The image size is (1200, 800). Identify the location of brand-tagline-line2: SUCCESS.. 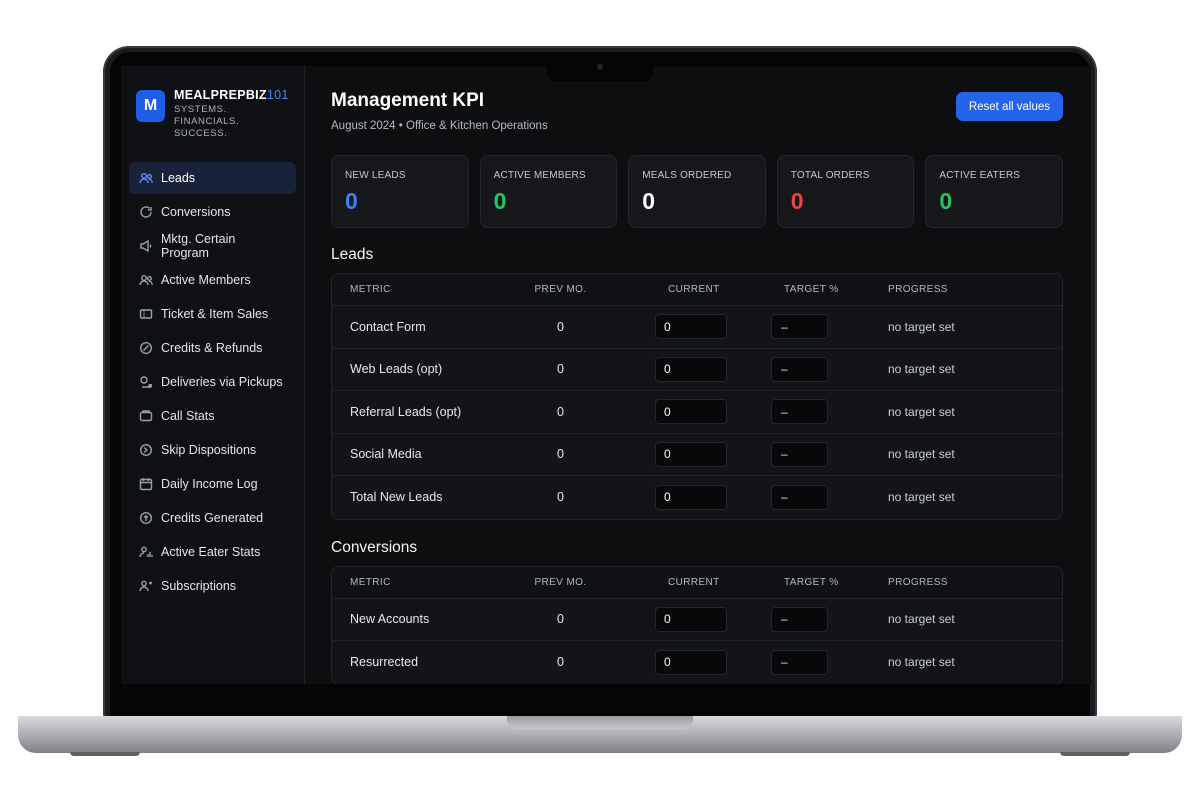
(201, 133).